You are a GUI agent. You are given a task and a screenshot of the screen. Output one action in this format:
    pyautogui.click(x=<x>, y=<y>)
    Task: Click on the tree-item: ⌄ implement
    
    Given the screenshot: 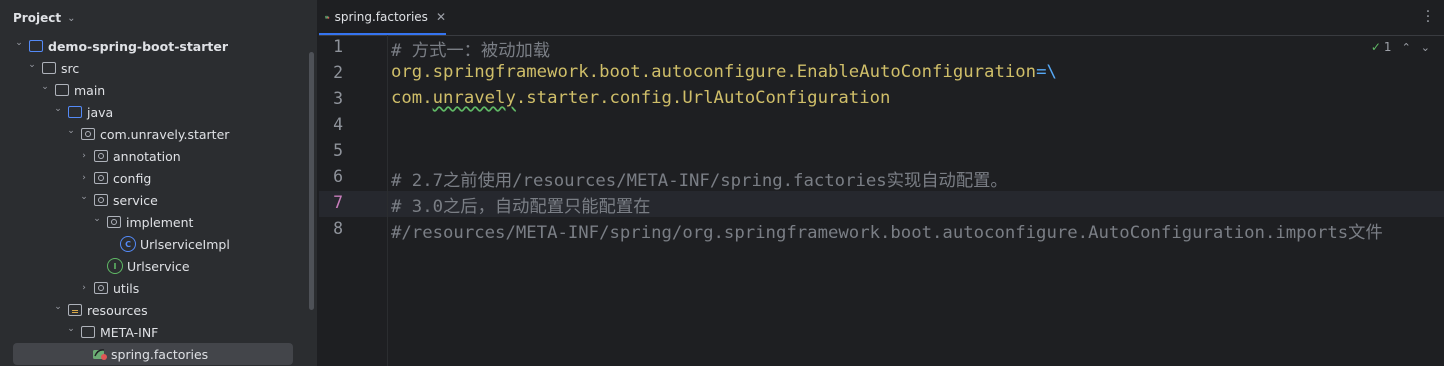 What is the action you would take?
    pyautogui.click(x=152, y=222)
    